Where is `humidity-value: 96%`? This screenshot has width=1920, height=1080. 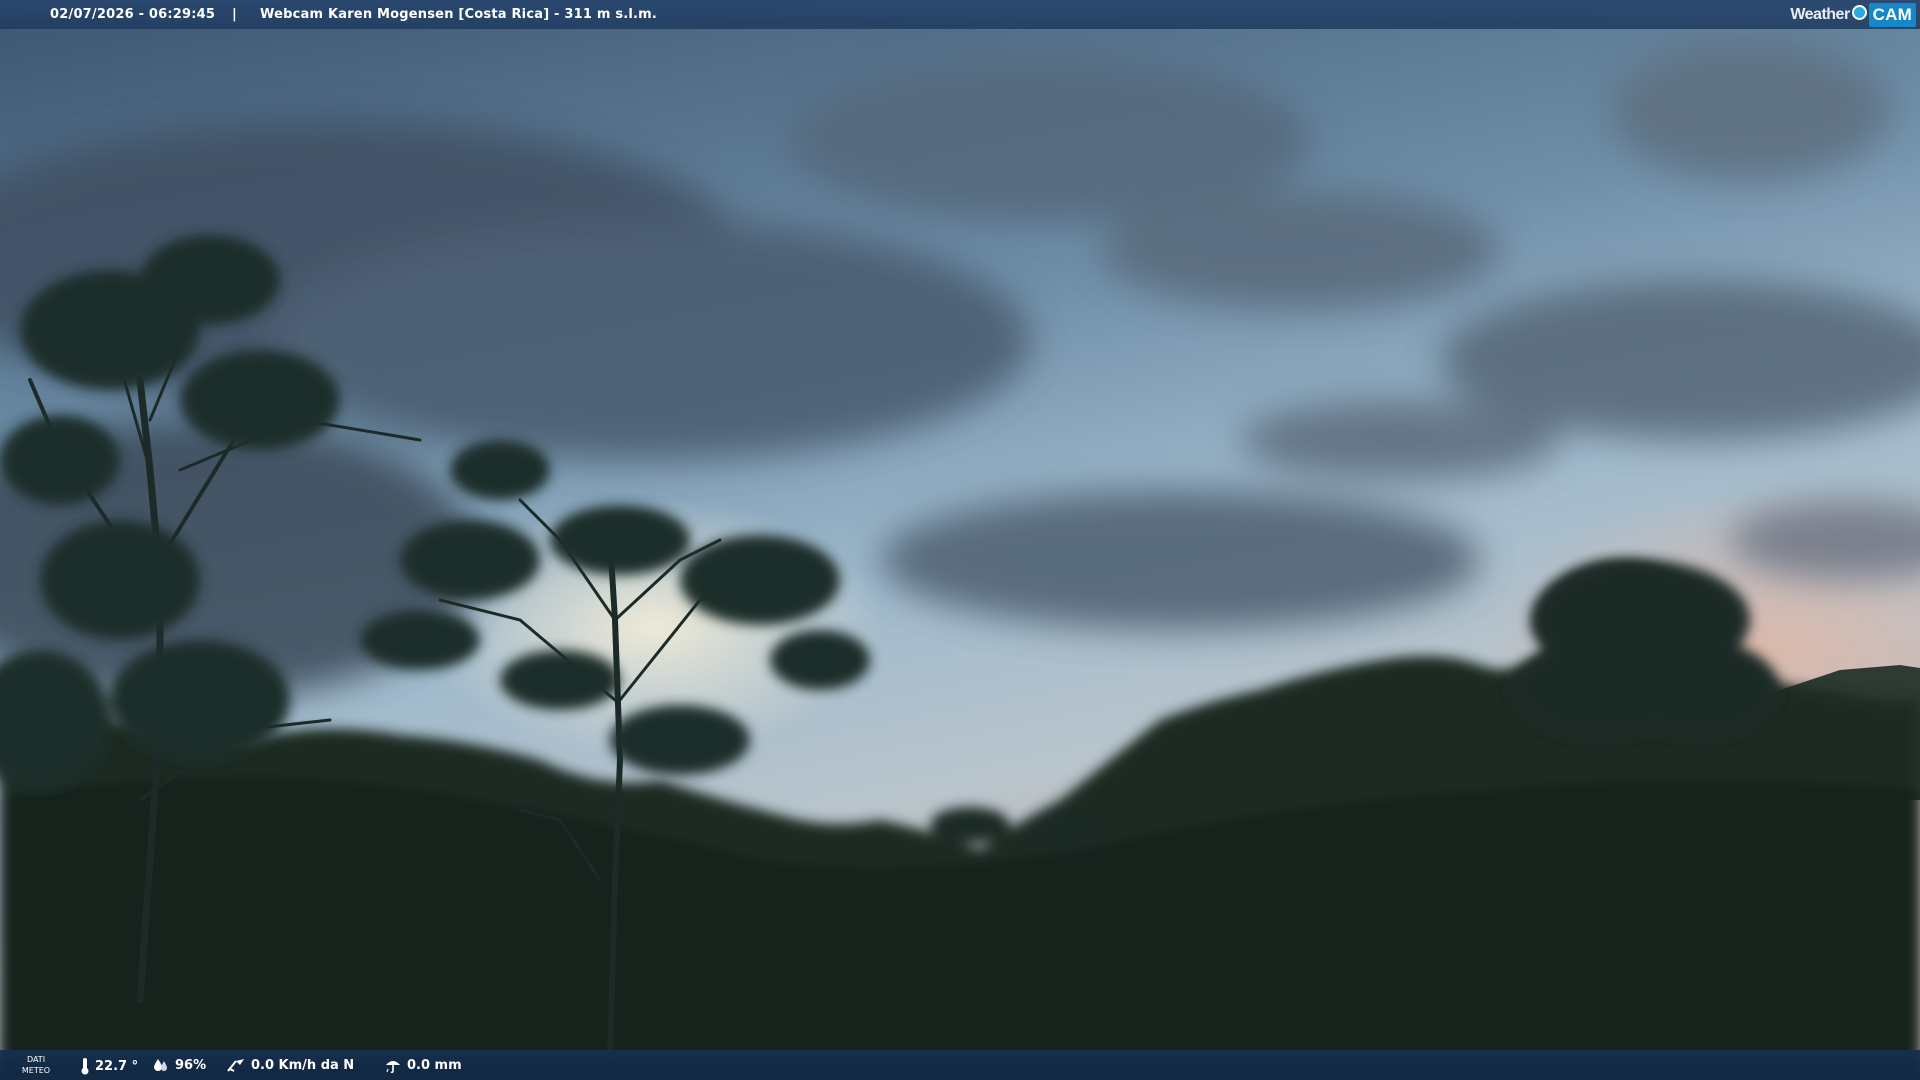 humidity-value: 96% is located at coordinates (191, 1065).